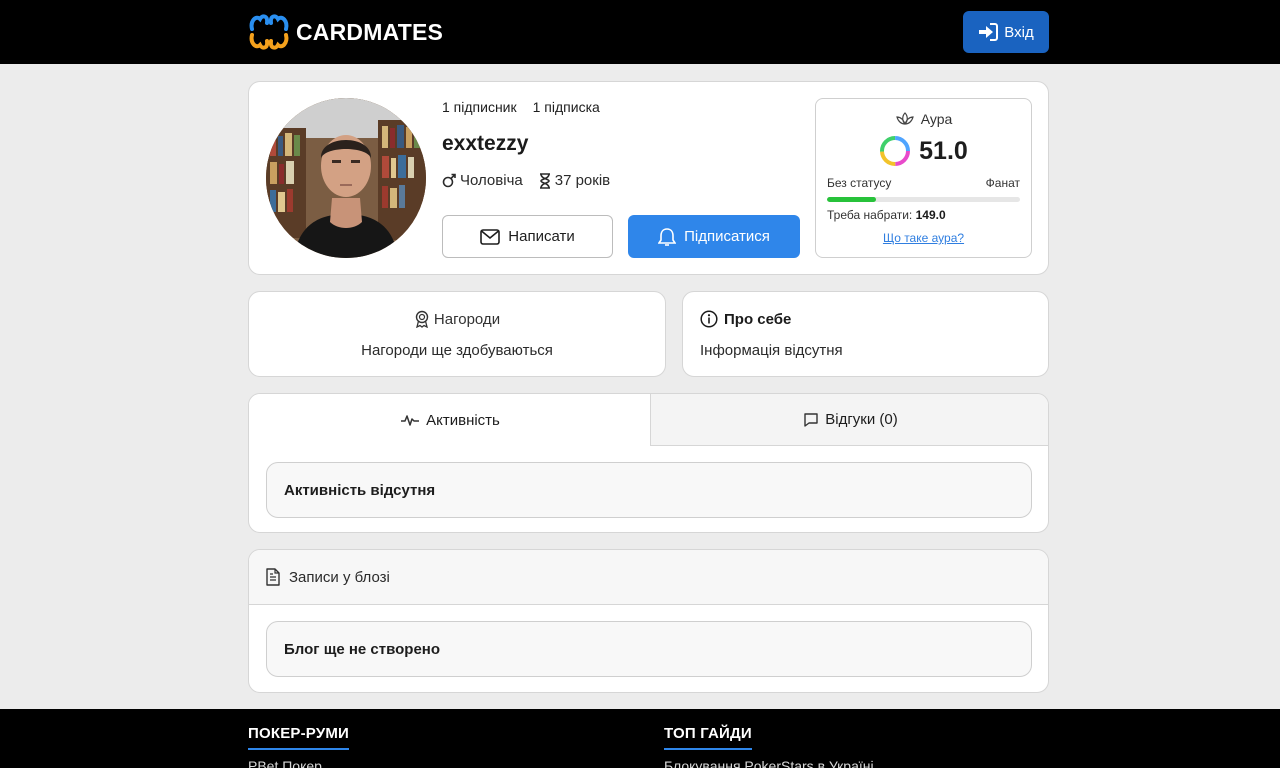  What do you see at coordinates (640, 32) in the screenshot?
I see `top-navbar: CARDMATES Вхід` at bounding box center [640, 32].